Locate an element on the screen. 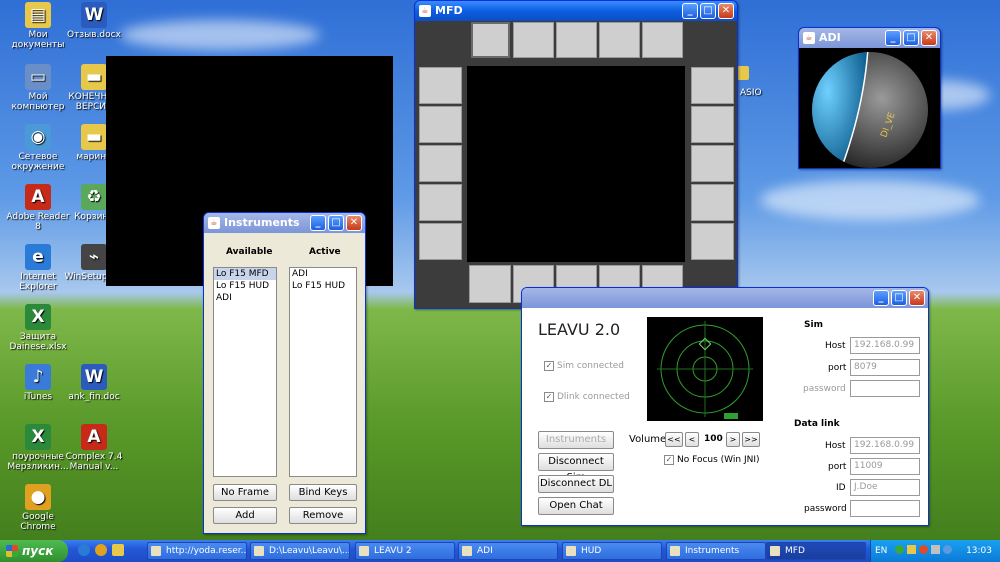 Image resolution: width=1000 pixels, height=562 pixels. desktop-icon: ◉ Сетевое окружение is located at coordinates (38, 148).